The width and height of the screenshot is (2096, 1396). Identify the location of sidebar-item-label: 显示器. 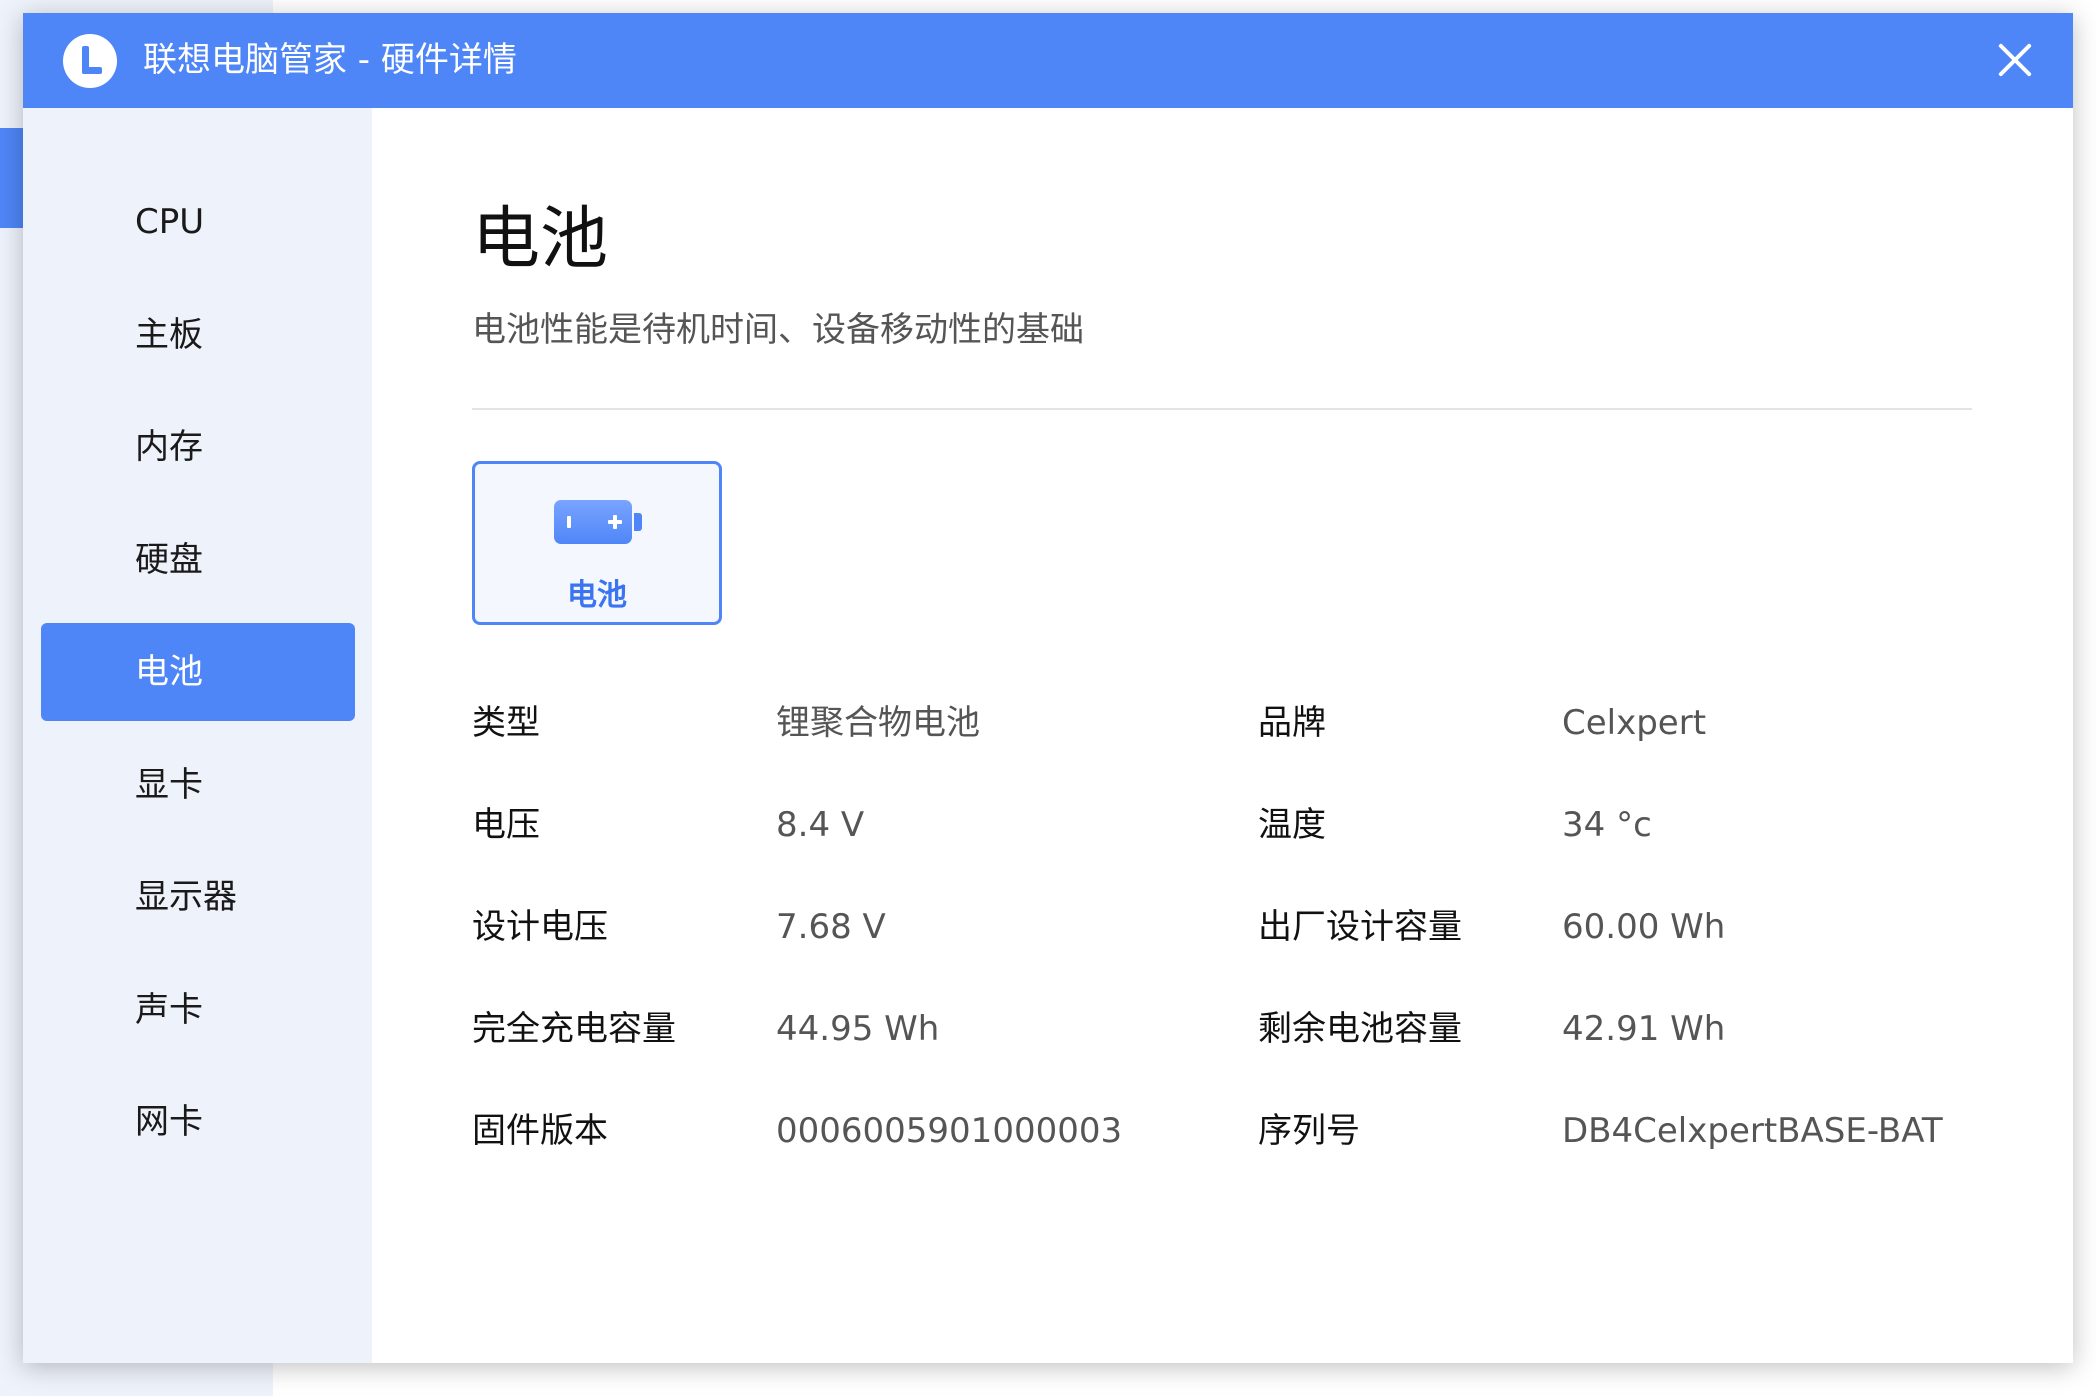
(186, 897).